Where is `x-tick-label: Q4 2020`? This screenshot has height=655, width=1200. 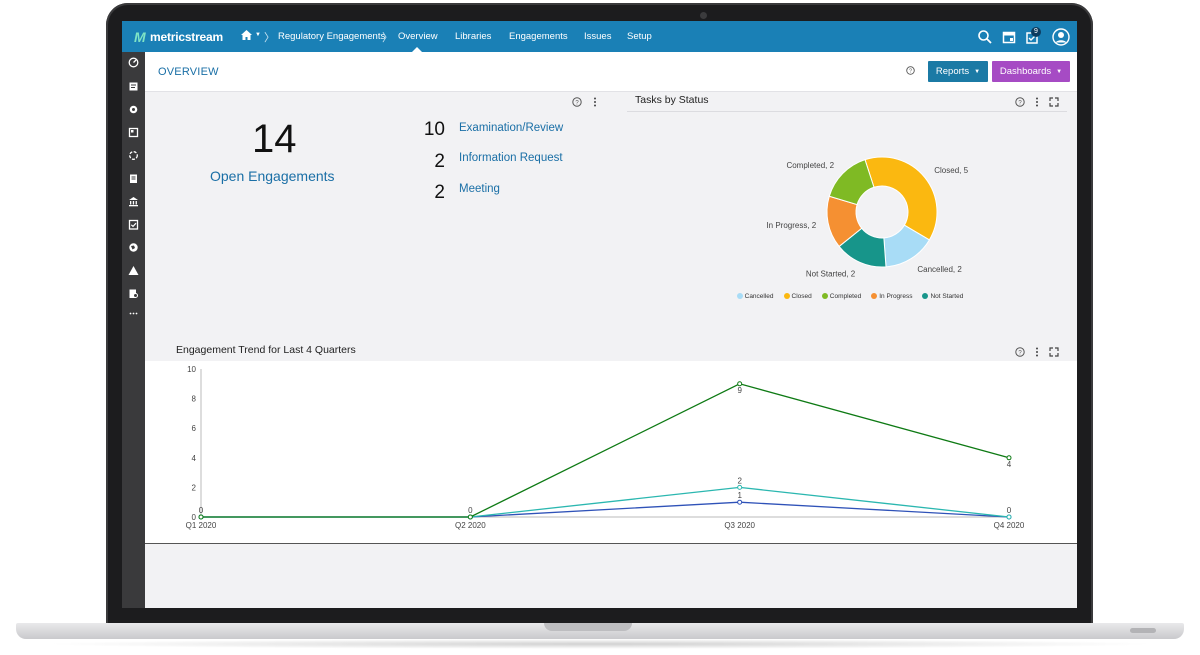
x-tick-label: Q4 2020 is located at coordinates (1009, 525).